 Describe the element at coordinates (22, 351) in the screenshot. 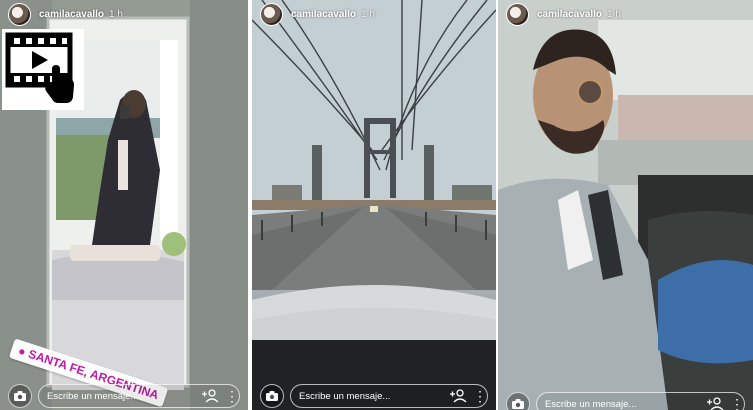

I see `location-pin-icon: ●` at that location.